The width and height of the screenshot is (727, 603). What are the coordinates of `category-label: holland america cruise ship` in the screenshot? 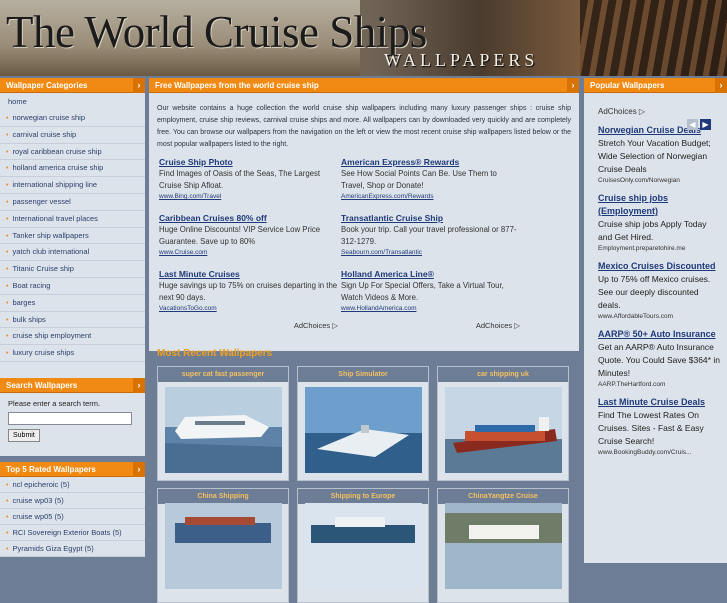 It's located at (58, 168).